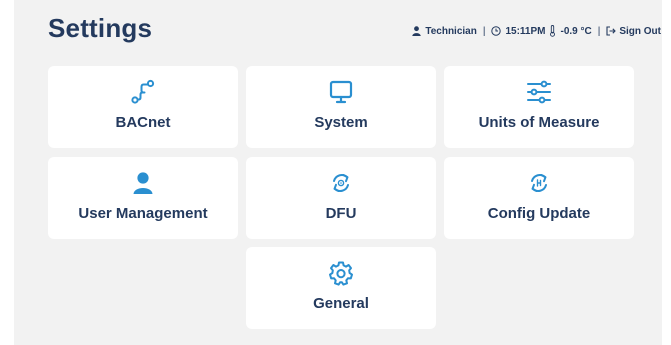  What do you see at coordinates (143, 198) in the screenshot?
I see `tile-user-management: User Management` at bounding box center [143, 198].